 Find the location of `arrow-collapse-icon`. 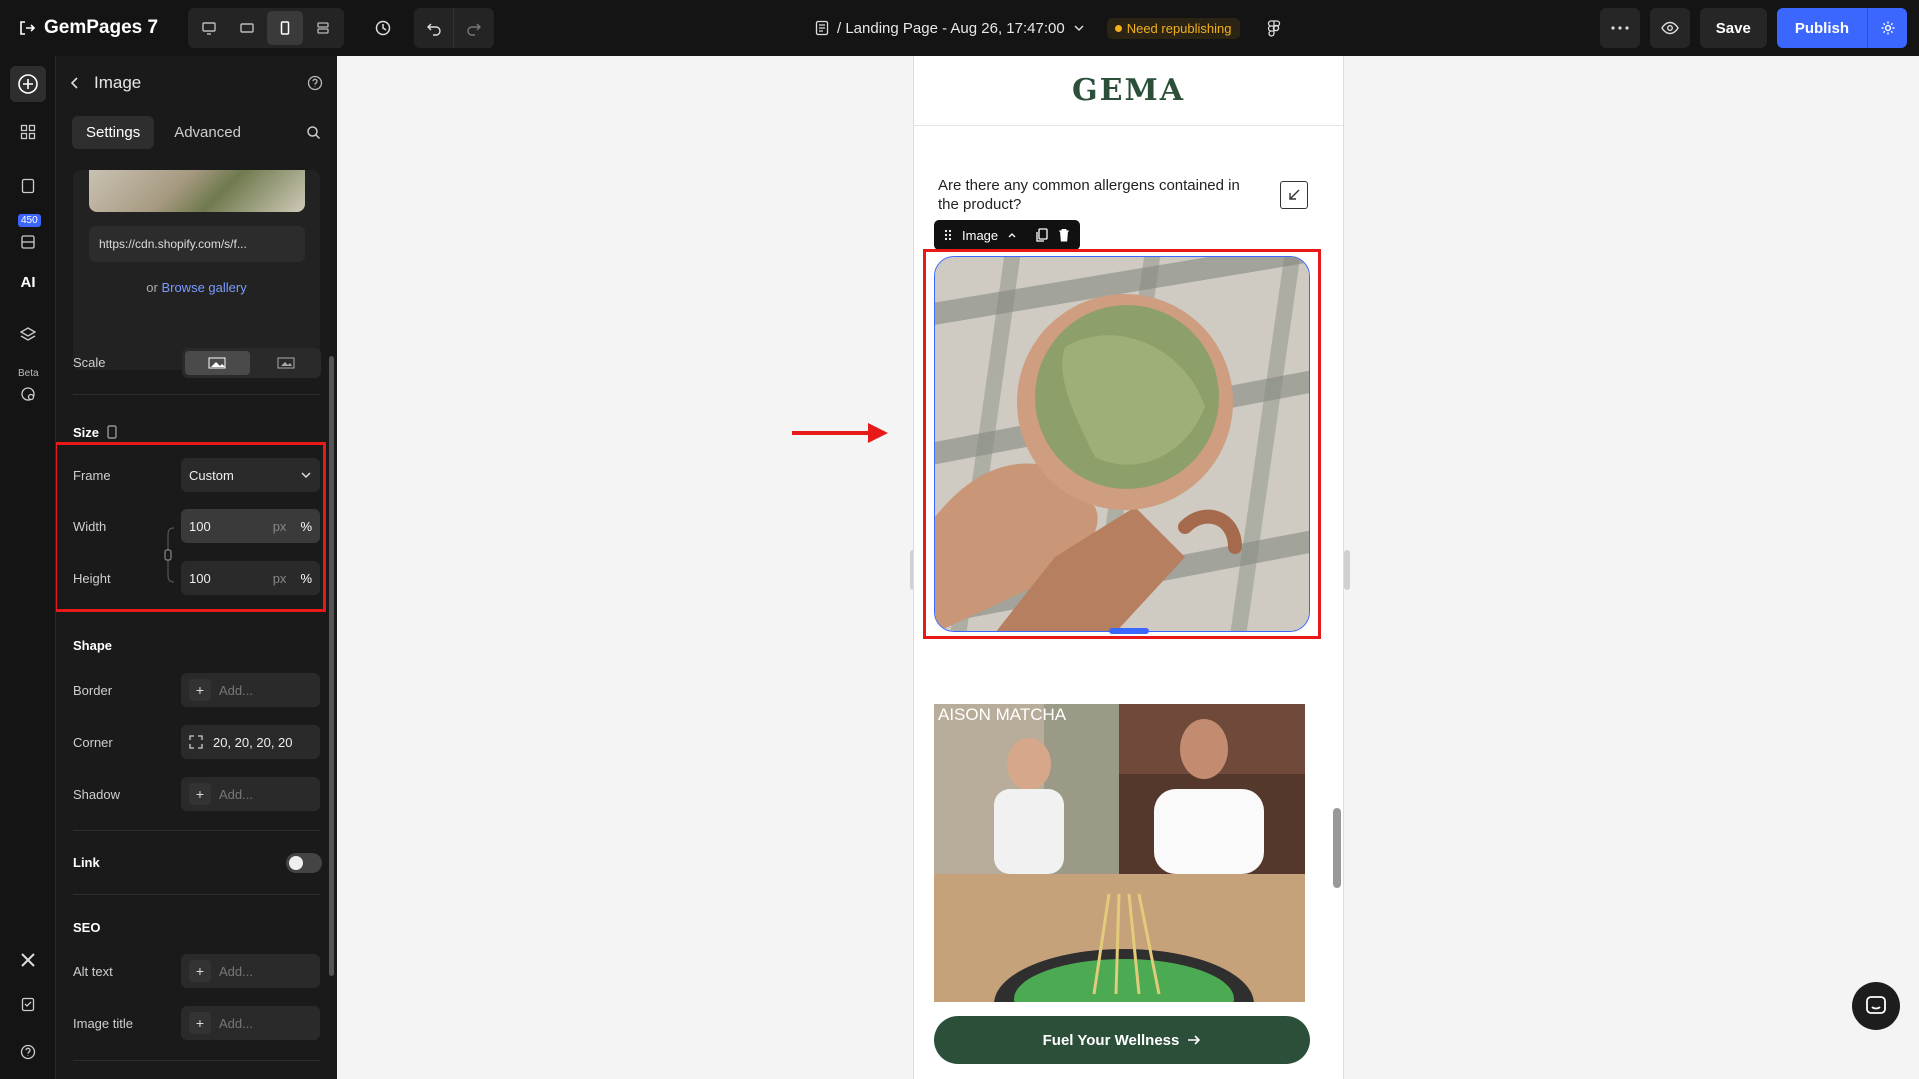

arrow-collapse-icon is located at coordinates (1294, 194).